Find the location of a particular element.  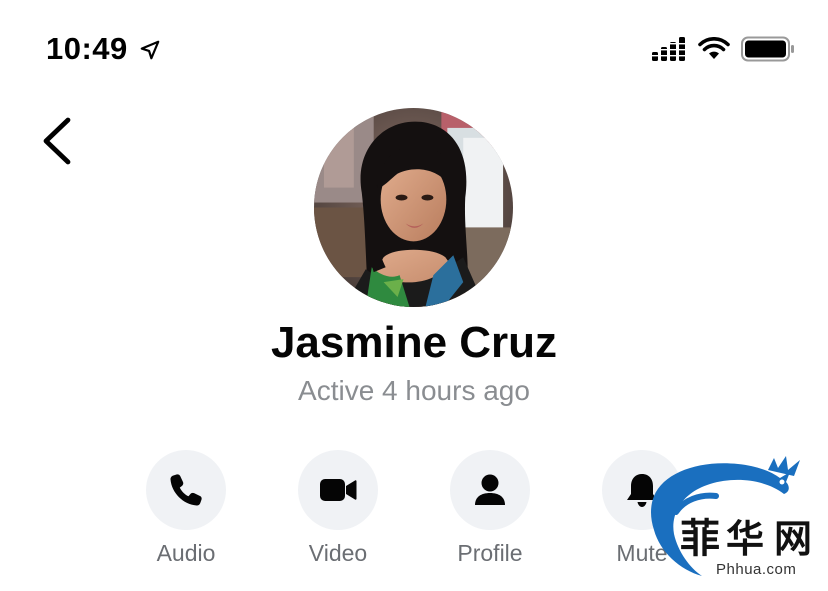

video-label: Video is located at coordinates (338, 553).